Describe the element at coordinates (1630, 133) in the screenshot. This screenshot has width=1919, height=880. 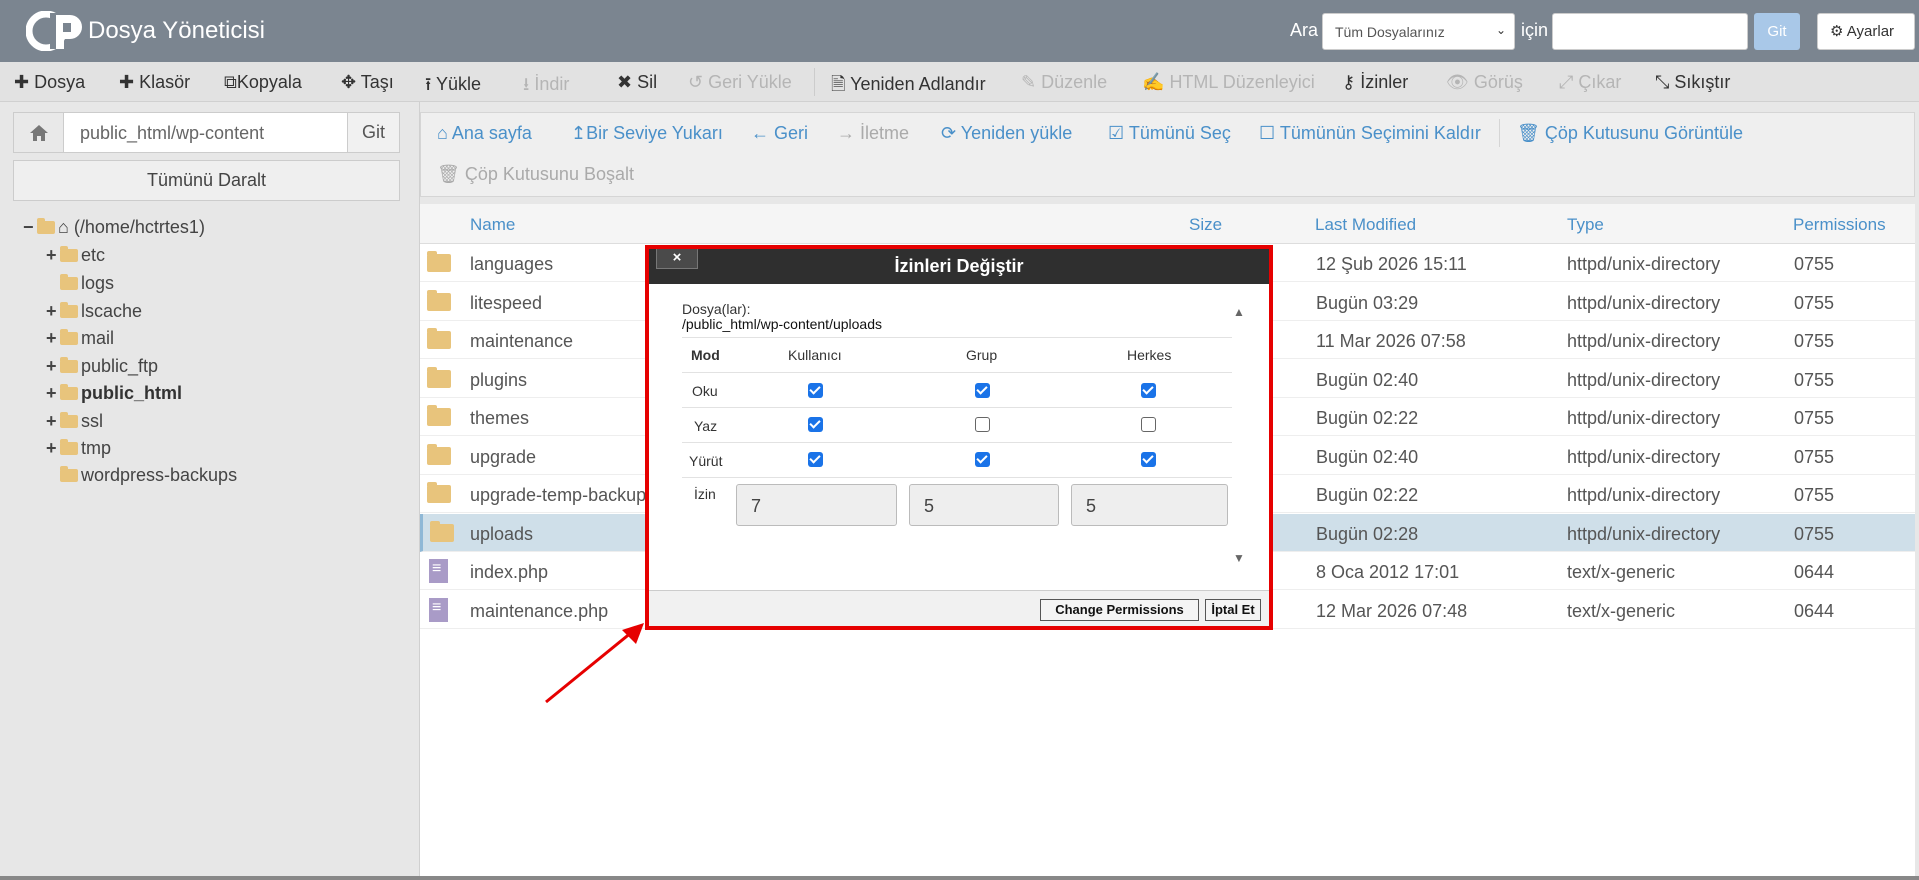
I see `view-trash-button: 🗑 Çöp Kutusunu Görüntüle` at that location.